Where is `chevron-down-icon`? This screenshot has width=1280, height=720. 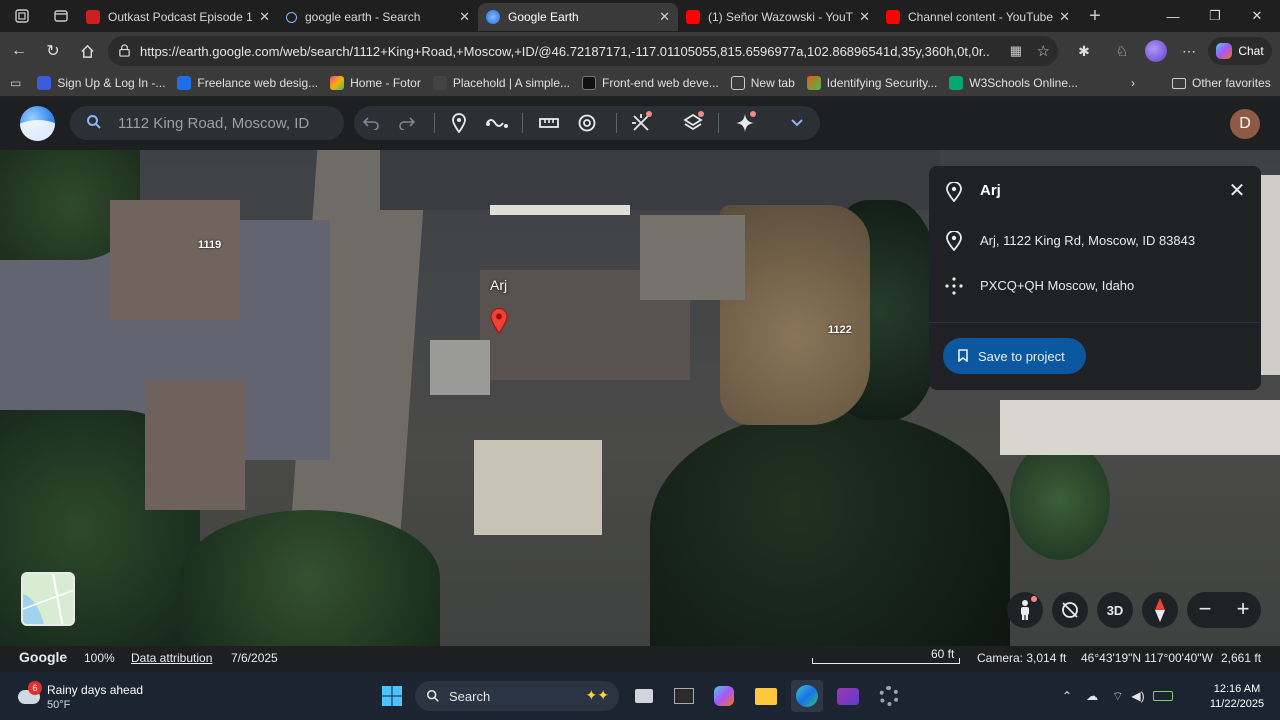 chevron-down-icon is located at coordinates (797, 123).